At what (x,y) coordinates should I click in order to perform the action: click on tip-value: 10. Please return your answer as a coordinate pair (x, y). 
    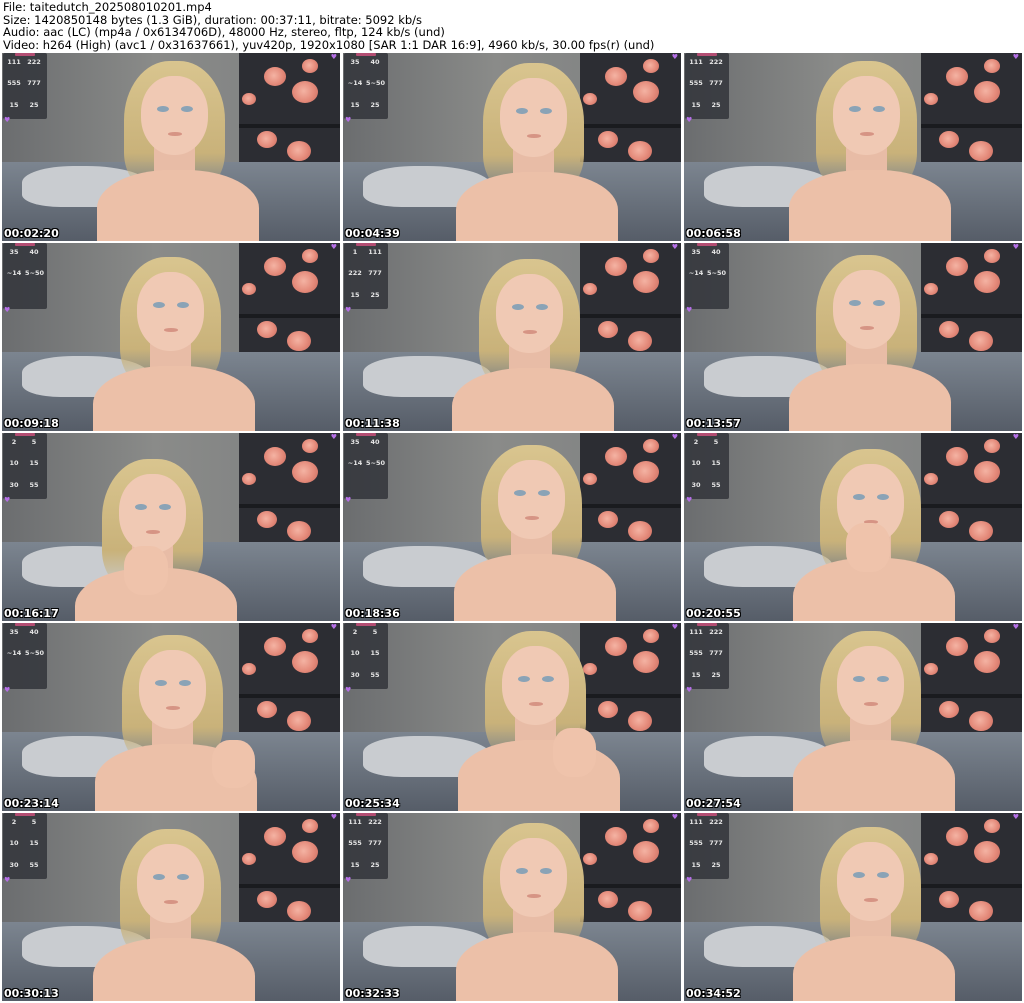
    Looking at the image, I should click on (696, 467).